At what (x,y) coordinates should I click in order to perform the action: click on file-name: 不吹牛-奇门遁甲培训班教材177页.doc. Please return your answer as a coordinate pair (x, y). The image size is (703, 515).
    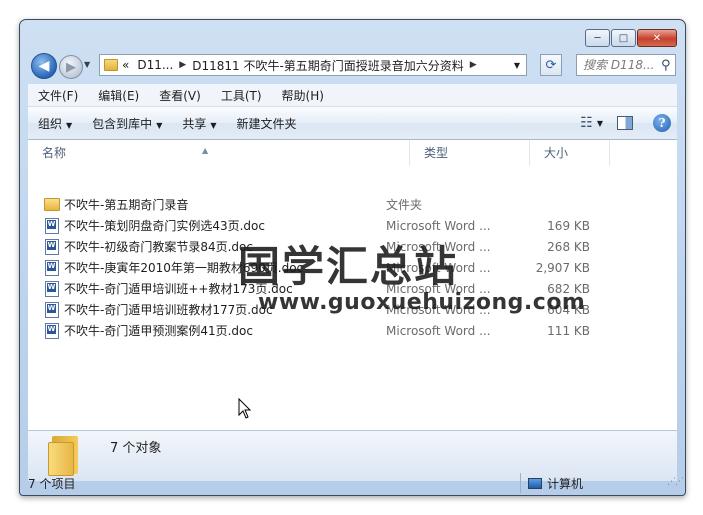
    Looking at the image, I should click on (168, 310).